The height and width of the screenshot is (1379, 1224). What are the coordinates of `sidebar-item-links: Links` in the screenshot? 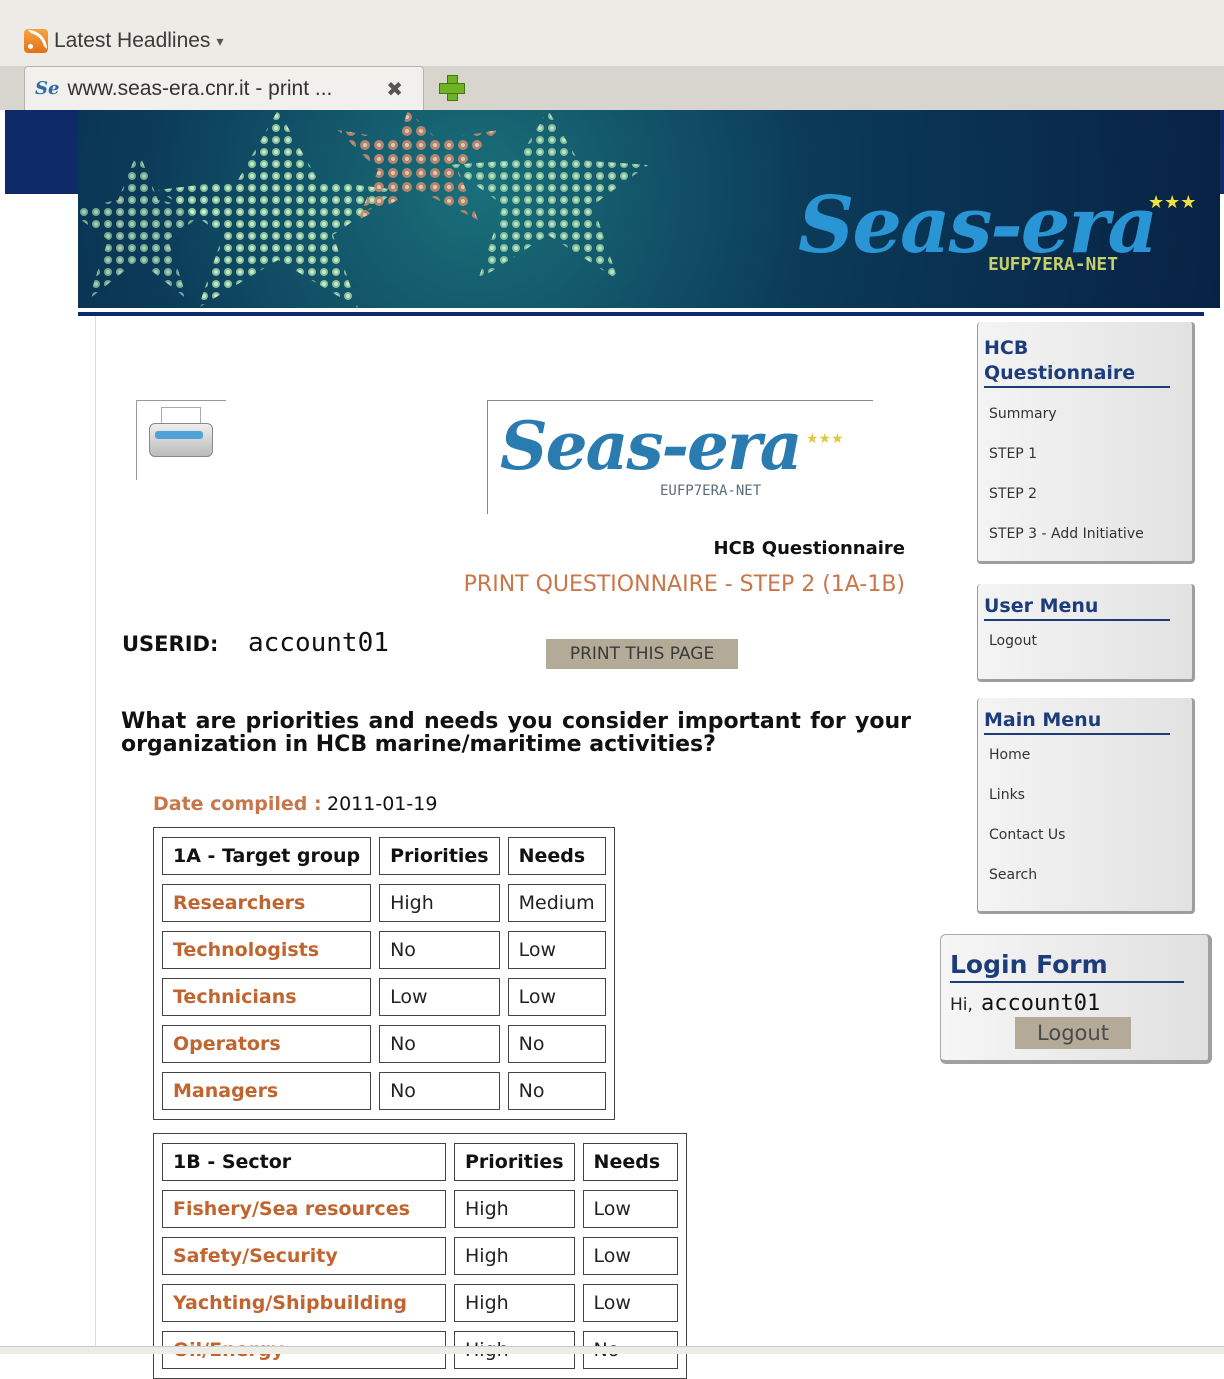 It's located at (1090, 795).